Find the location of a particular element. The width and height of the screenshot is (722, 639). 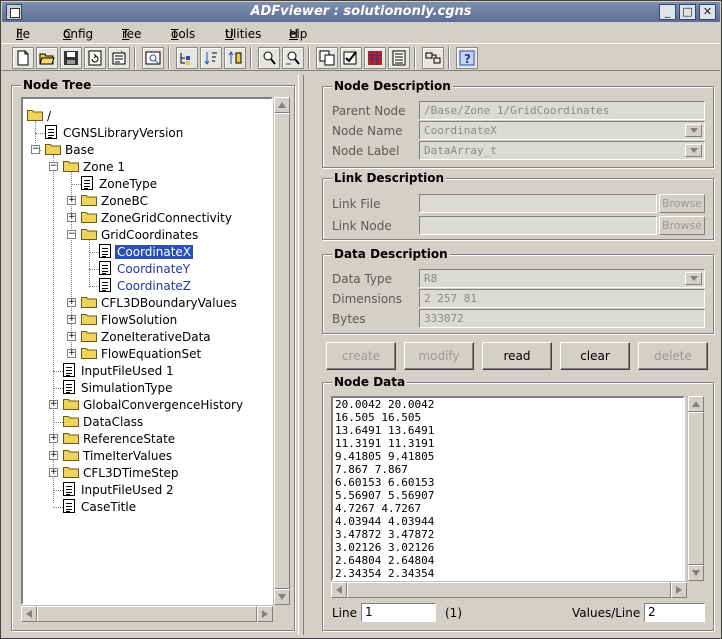

parent-node-label: Parent Node is located at coordinates (369, 111).